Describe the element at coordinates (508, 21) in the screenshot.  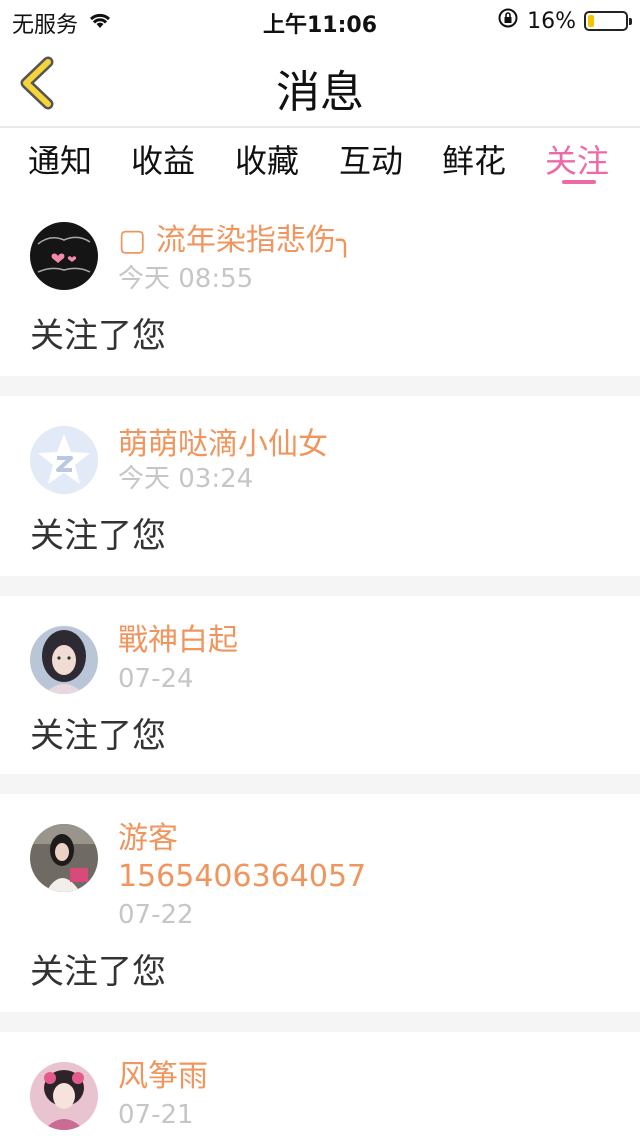
I see `orientation-lock-icon` at that location.